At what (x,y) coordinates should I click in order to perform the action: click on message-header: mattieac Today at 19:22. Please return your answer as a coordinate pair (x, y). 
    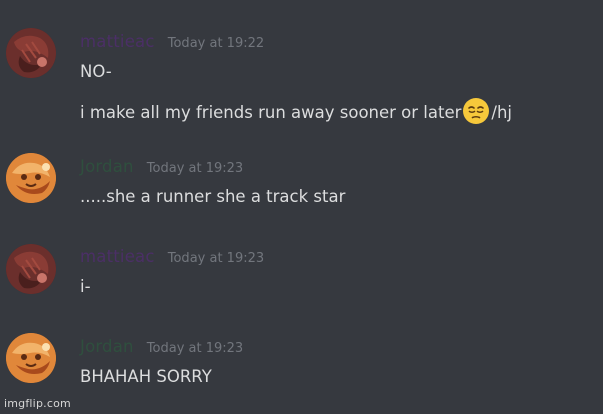
    Looking at the image, I should click on (172, 43).